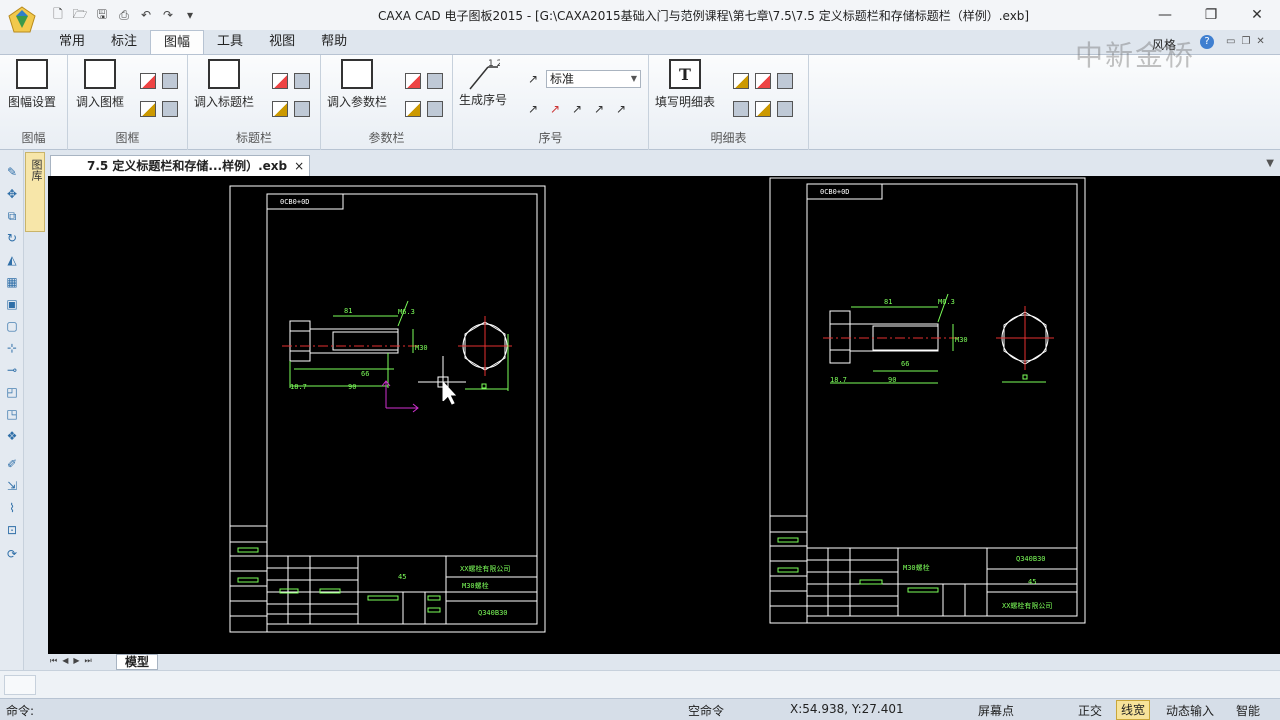 This screenshot has width=1280, height=720. What do you see at coordinates (1230, 41) in the screenshot?
I see `mdi-minimize-icon: ▭` at bounding box center [1230, 41].